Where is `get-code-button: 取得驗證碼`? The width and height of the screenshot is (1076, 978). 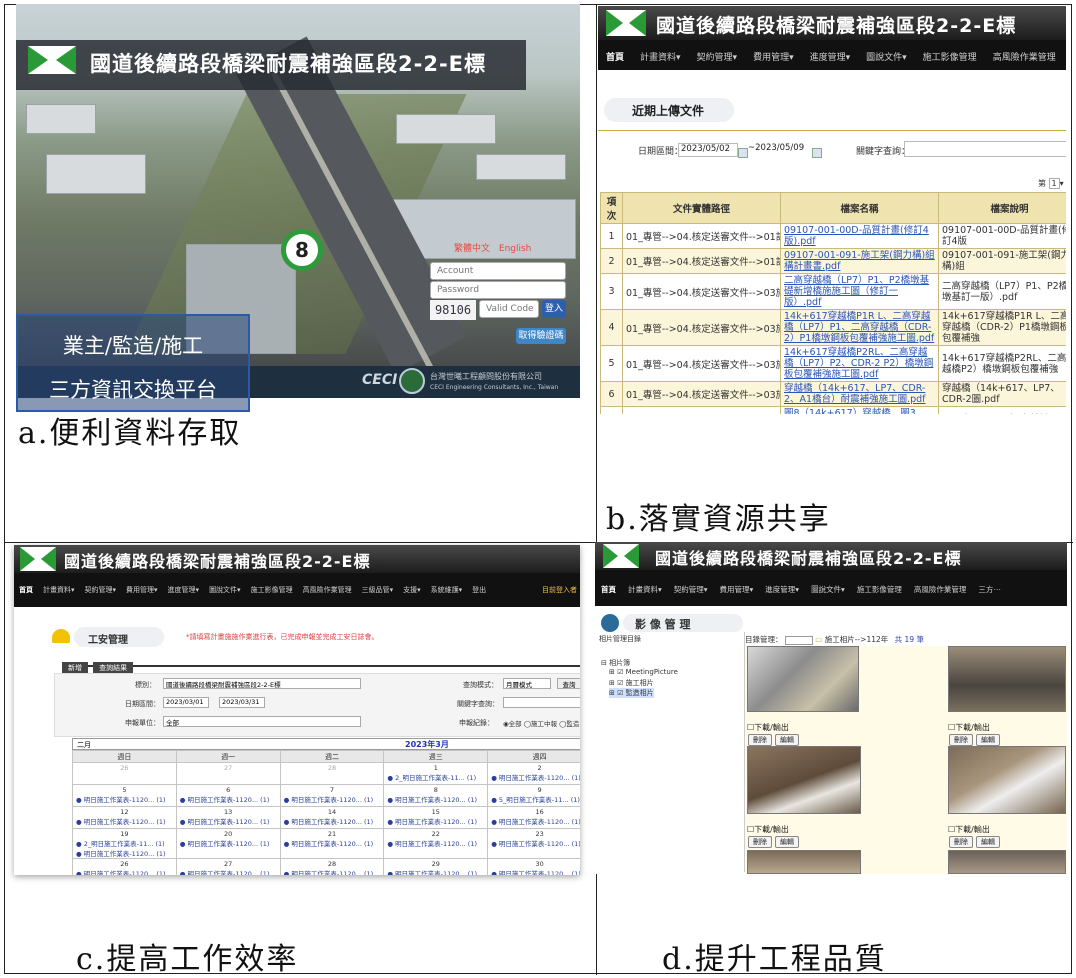
get-code-button: 取得驗證碼 is located at coordinates (541, 336).